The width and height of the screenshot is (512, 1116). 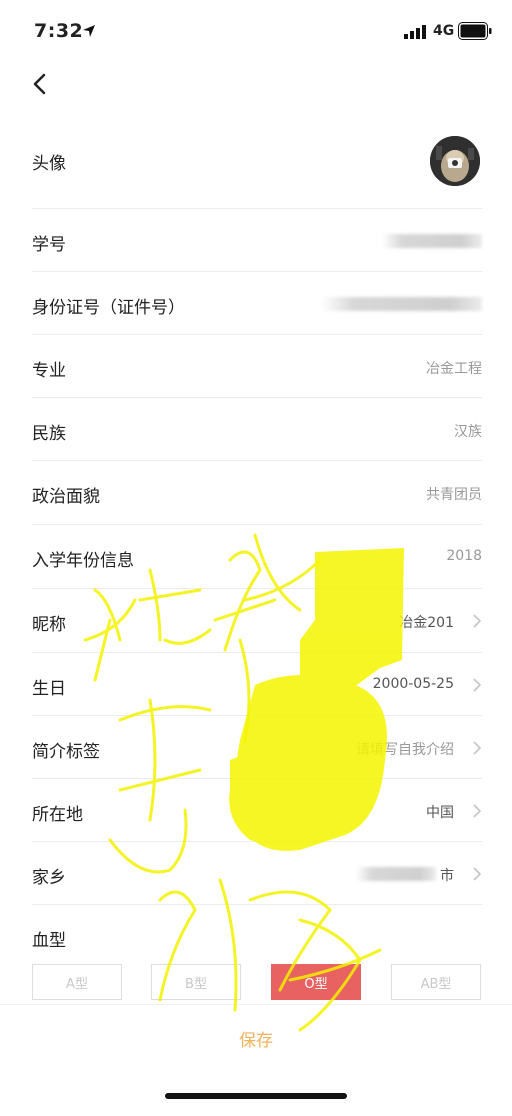 What do you see at coordinates (49, 245) in the screenshot?
I see `student-id-label: 学号` at bounding box center [49, 245].